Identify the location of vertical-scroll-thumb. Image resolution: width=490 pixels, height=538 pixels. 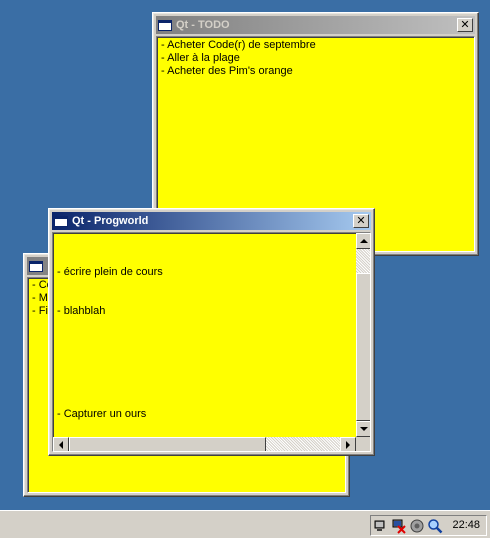
(363, 347).